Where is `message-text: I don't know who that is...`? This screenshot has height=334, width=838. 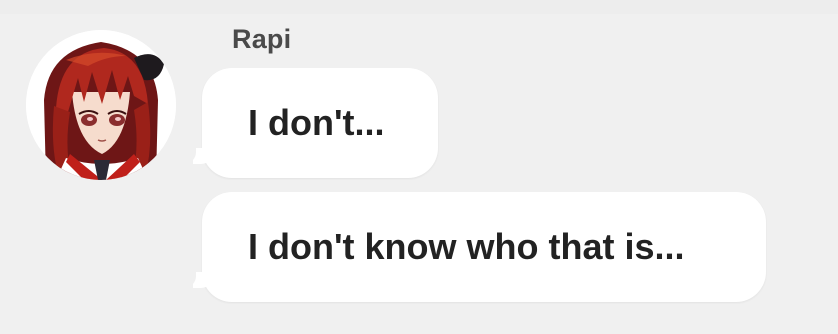 message-text: I don't know who that is... is located at coordinates (466, 246).